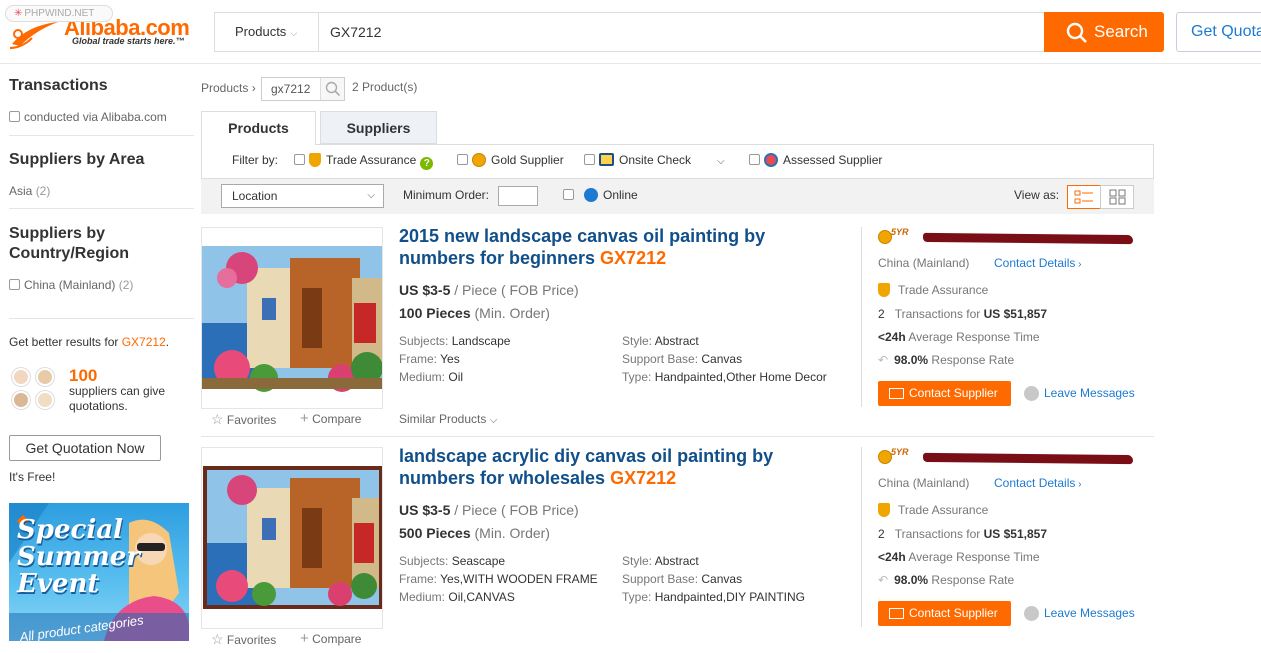 The height and width of the screenshot is (653, 1261). I want to click on grid-view-button, so click(1117, 197).